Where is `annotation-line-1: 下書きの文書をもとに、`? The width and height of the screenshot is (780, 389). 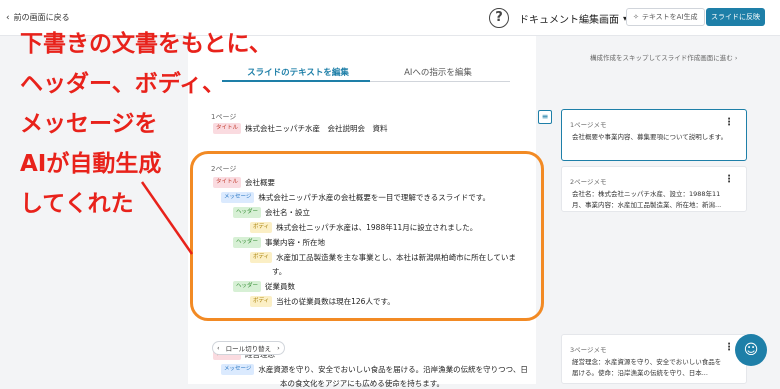
annotation-line-1: 下書きの文書をもとに、 is located at coordinates (146, 44).